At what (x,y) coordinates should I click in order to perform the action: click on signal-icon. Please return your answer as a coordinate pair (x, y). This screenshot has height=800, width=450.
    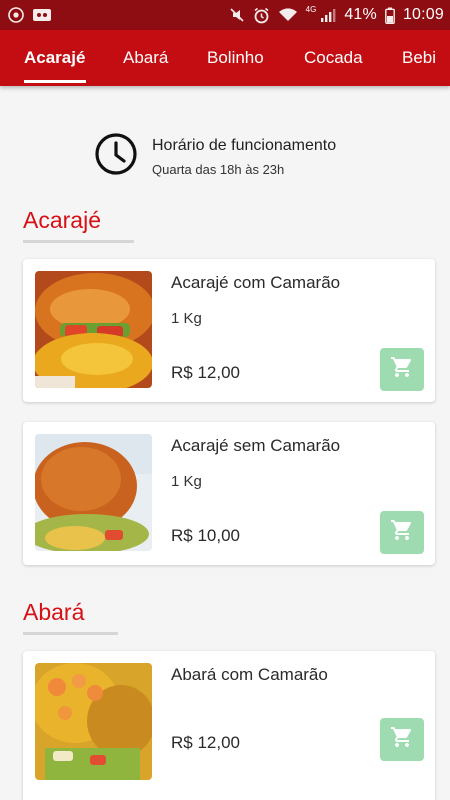
    Looking at the image, I should click on (328, 15).